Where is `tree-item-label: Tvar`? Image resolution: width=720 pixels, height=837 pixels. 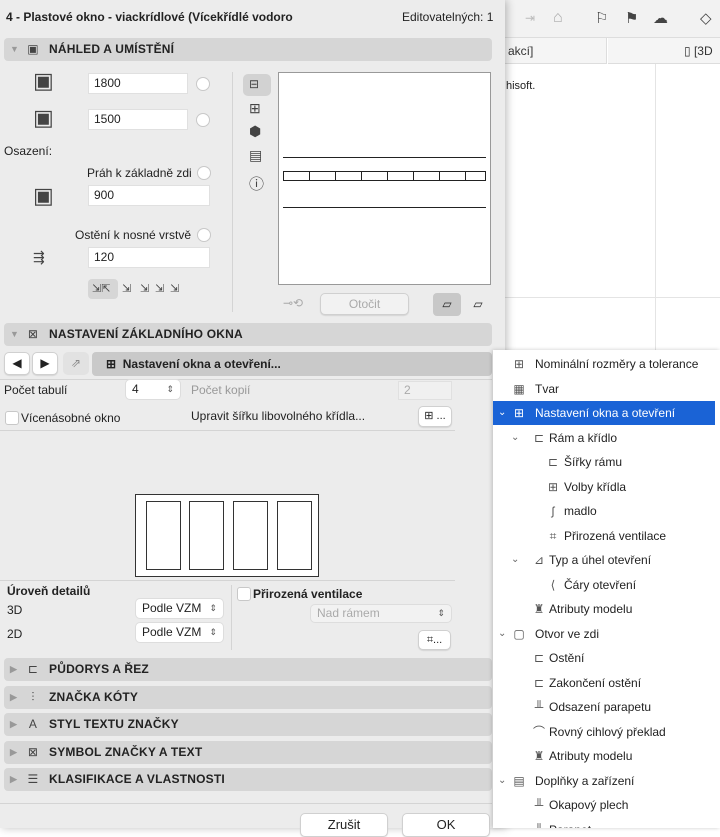 tree-item-label: Tvar is located at coordinates (547, 388).